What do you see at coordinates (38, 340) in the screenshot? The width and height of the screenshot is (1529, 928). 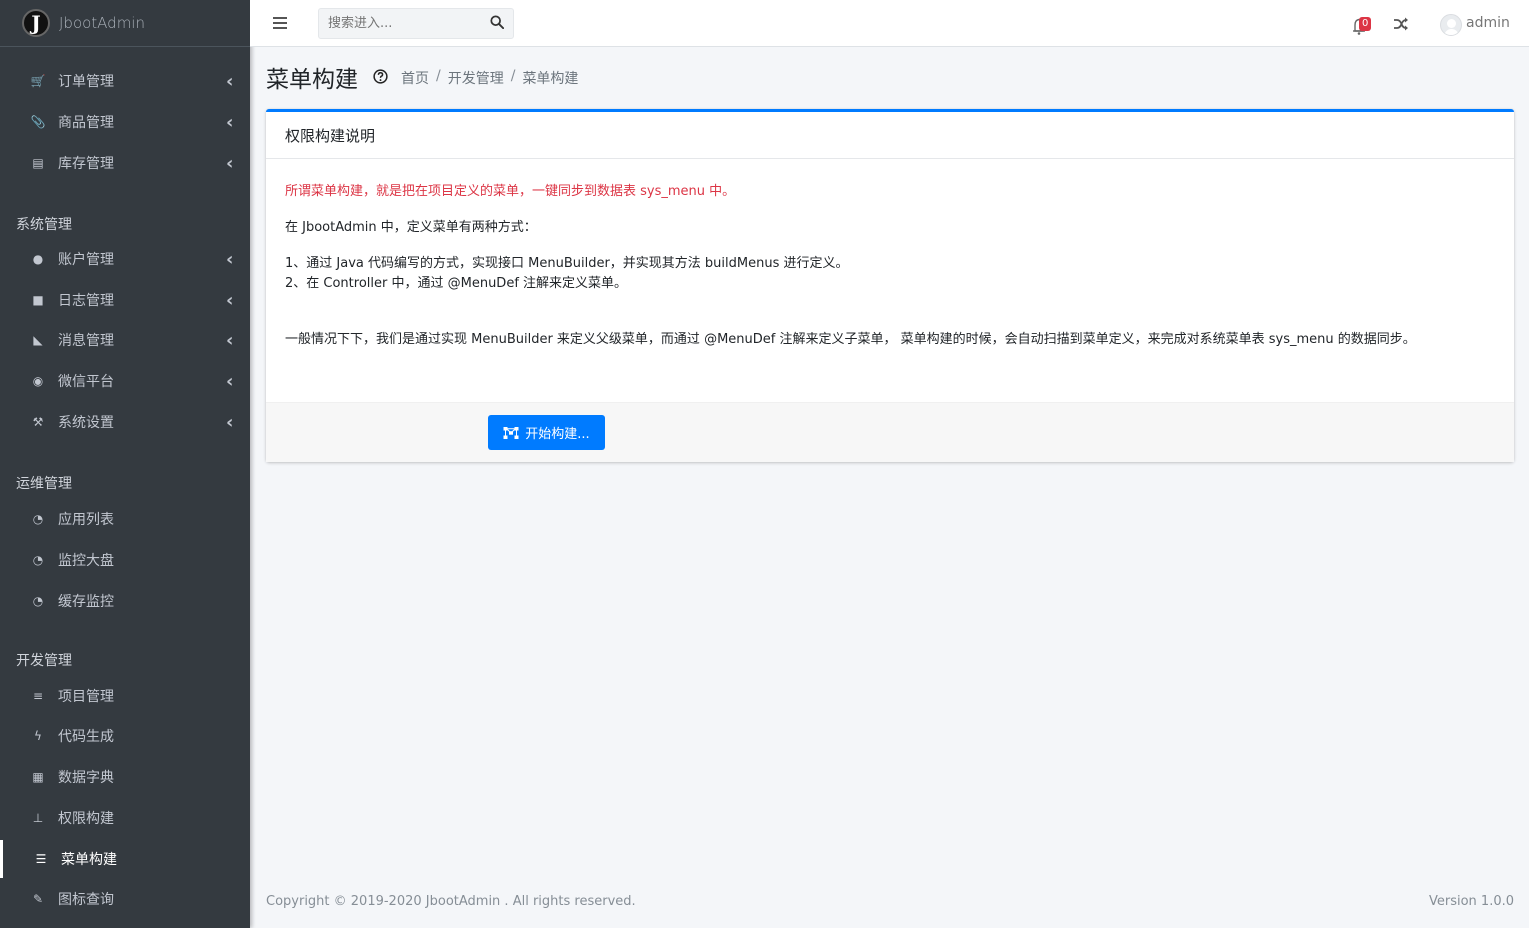 I see `bullhorn-icon: ◣` at bounding box center [38, 340].